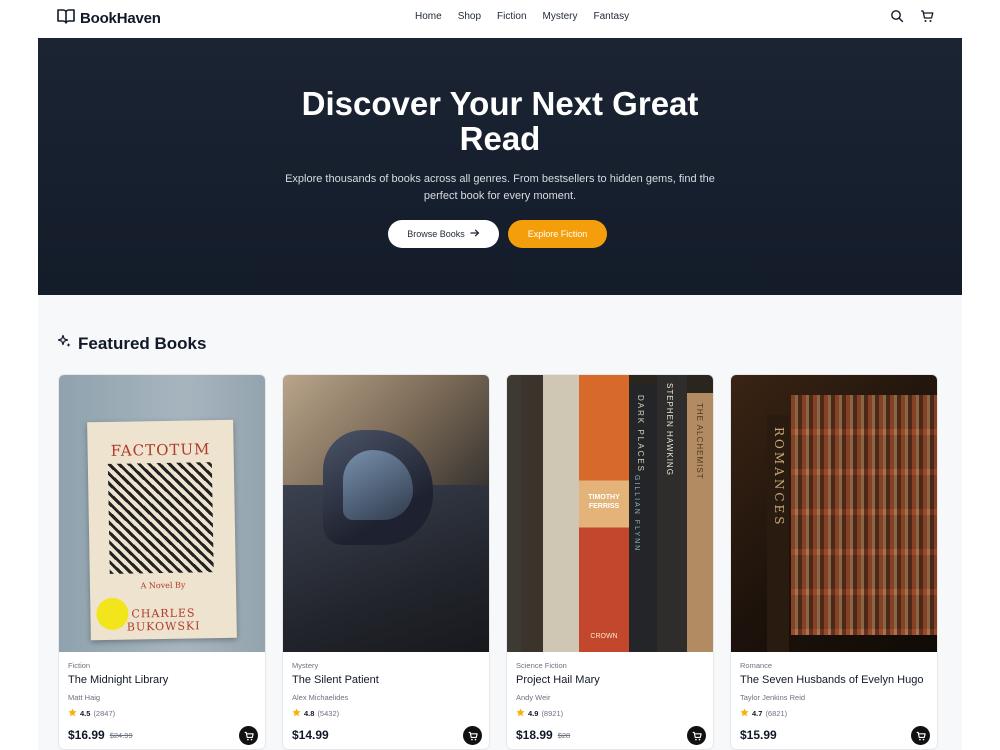 The height and width of the screenshot is (750, 1000). Describe the element at coordinates (64, 344) in the screenshot. I see `sparkles-icon` at that location.